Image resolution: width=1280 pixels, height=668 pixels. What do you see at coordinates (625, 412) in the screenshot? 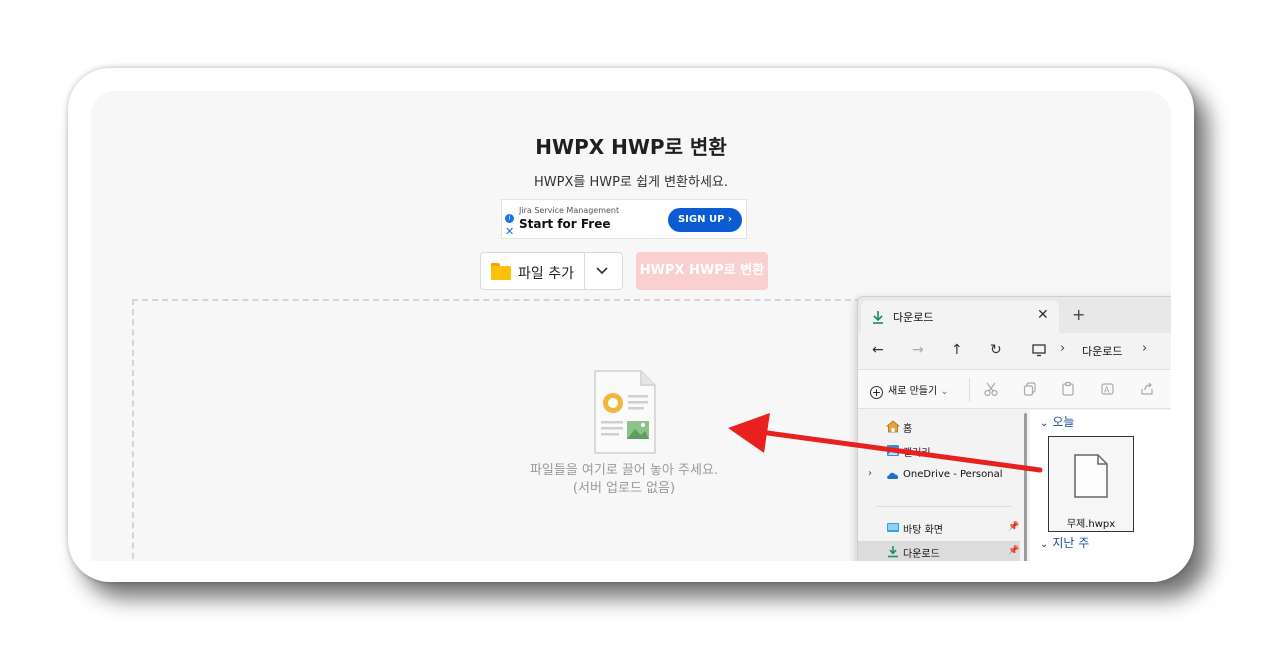
I see `document-icon` at bounding box center [625, 412].